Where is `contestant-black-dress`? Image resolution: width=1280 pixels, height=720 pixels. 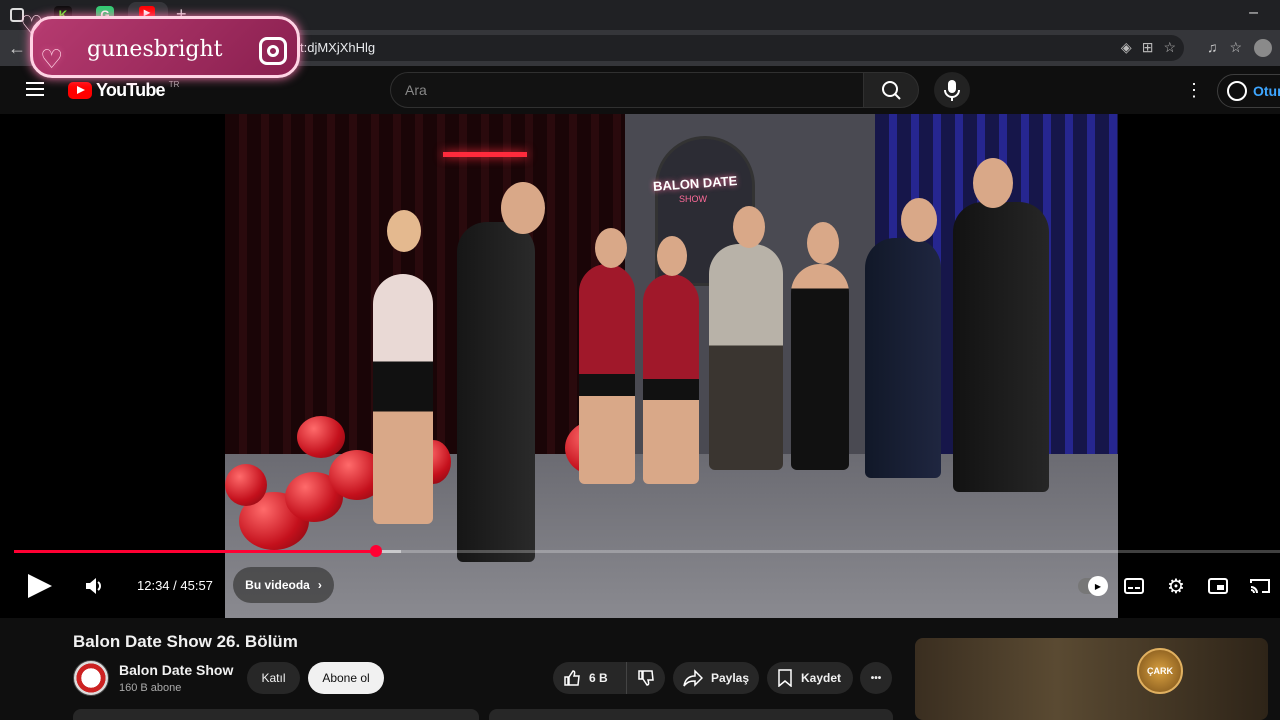 contestant-black-dress is located at coordinates (820, 367).